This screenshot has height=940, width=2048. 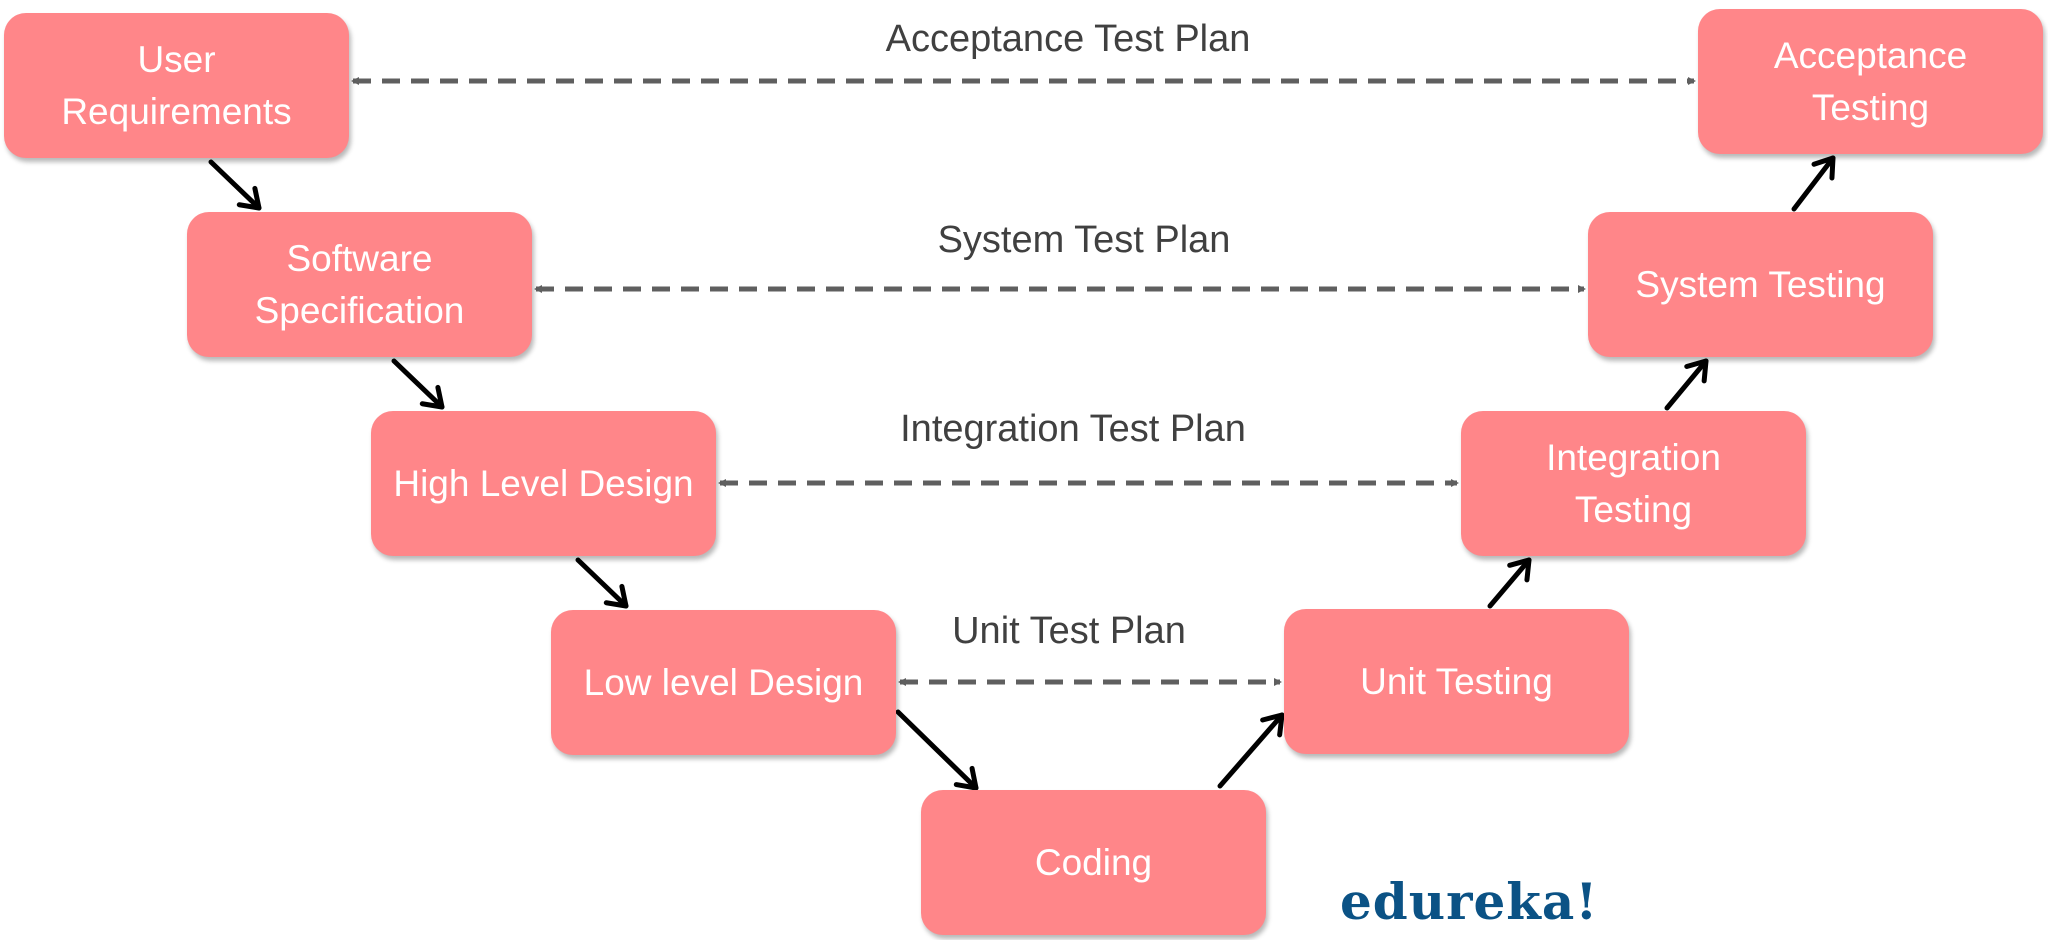 I want to click on phase-unit-testing: Unit Testing, so click(x=1456, y=681).